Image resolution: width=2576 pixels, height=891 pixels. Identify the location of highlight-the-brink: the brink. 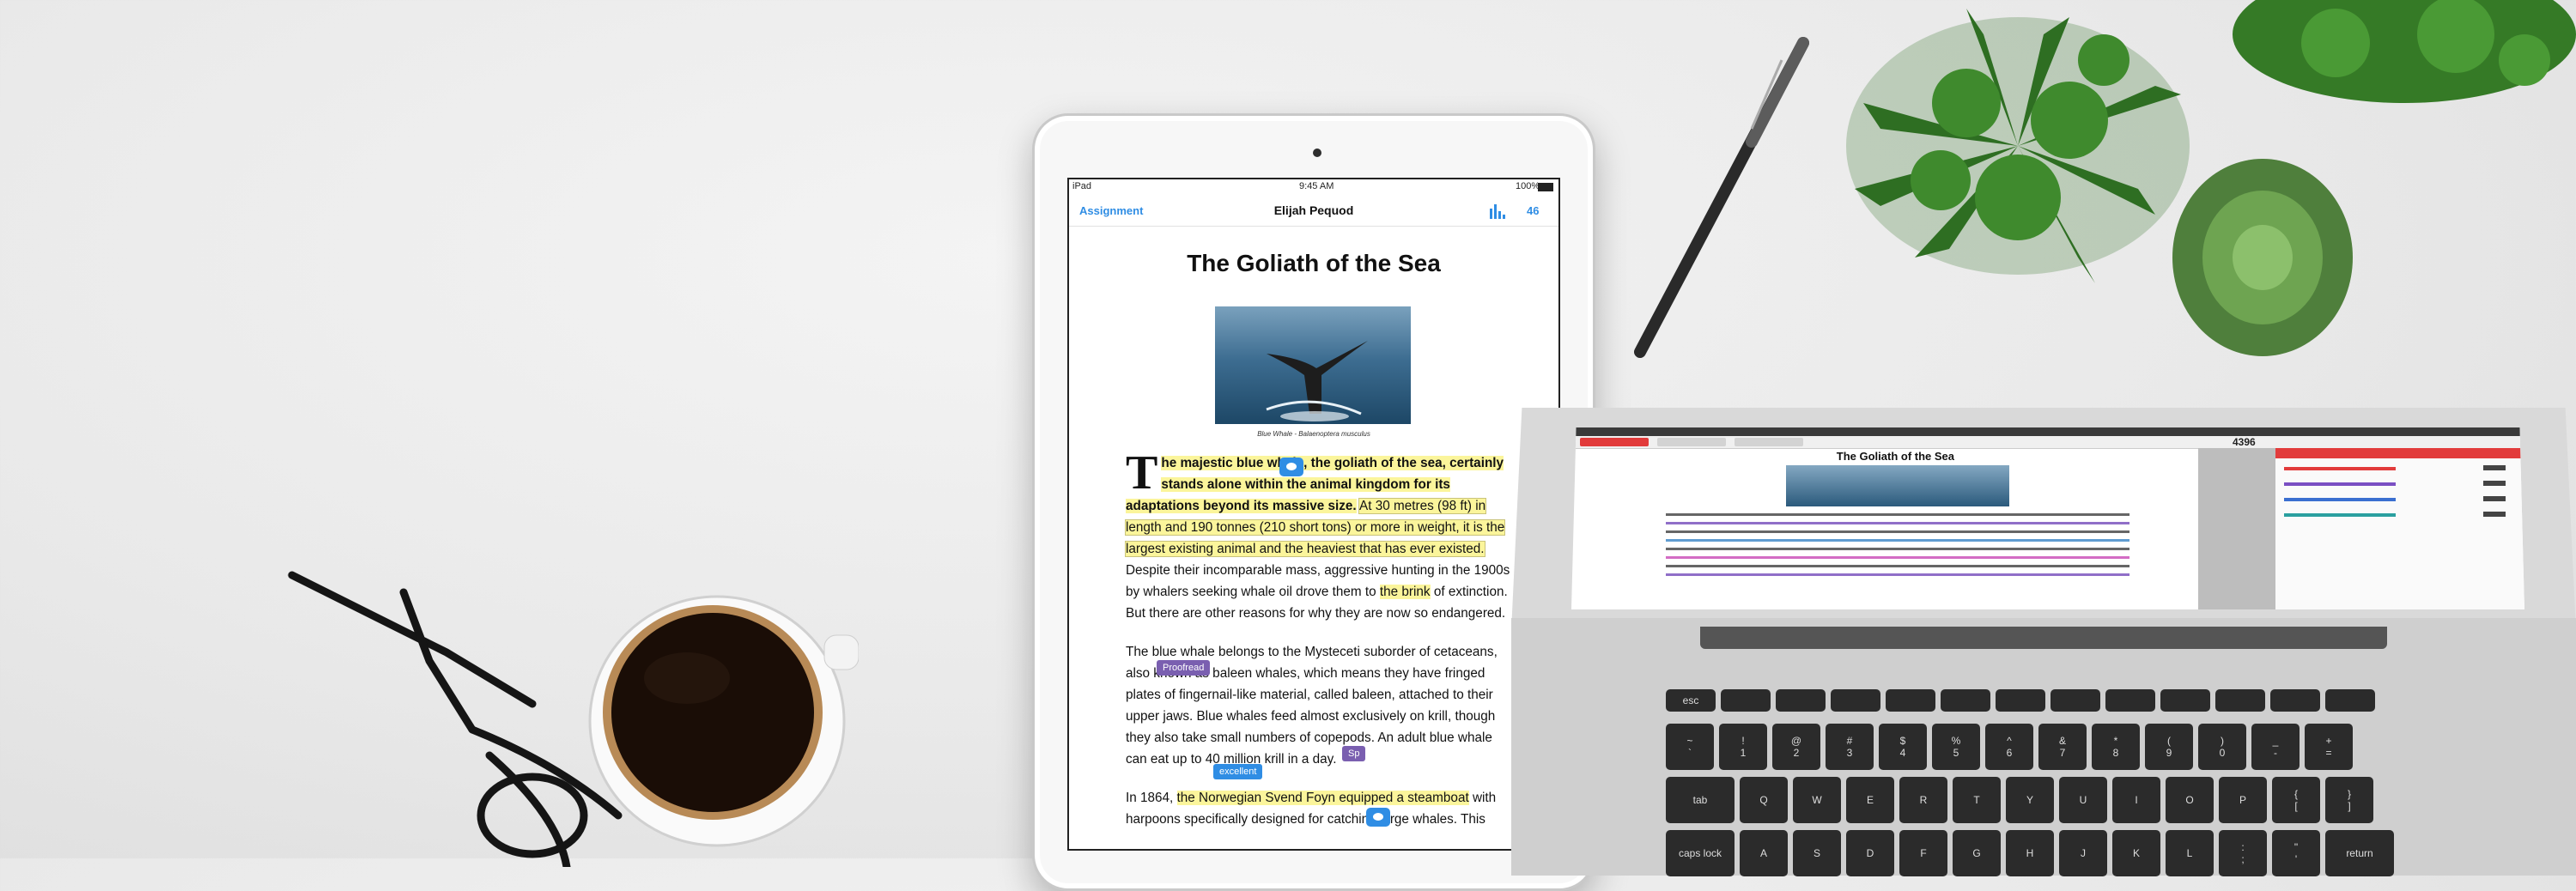
(1405, 592).